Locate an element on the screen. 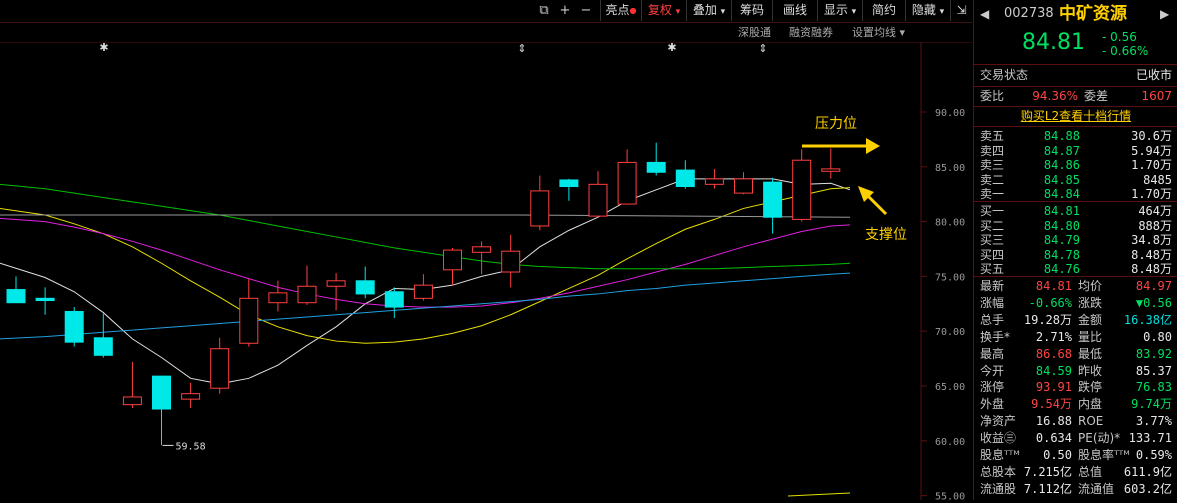  subbar-ma-settings: 设置均线 ▾ is located at coordinates (878, 32).